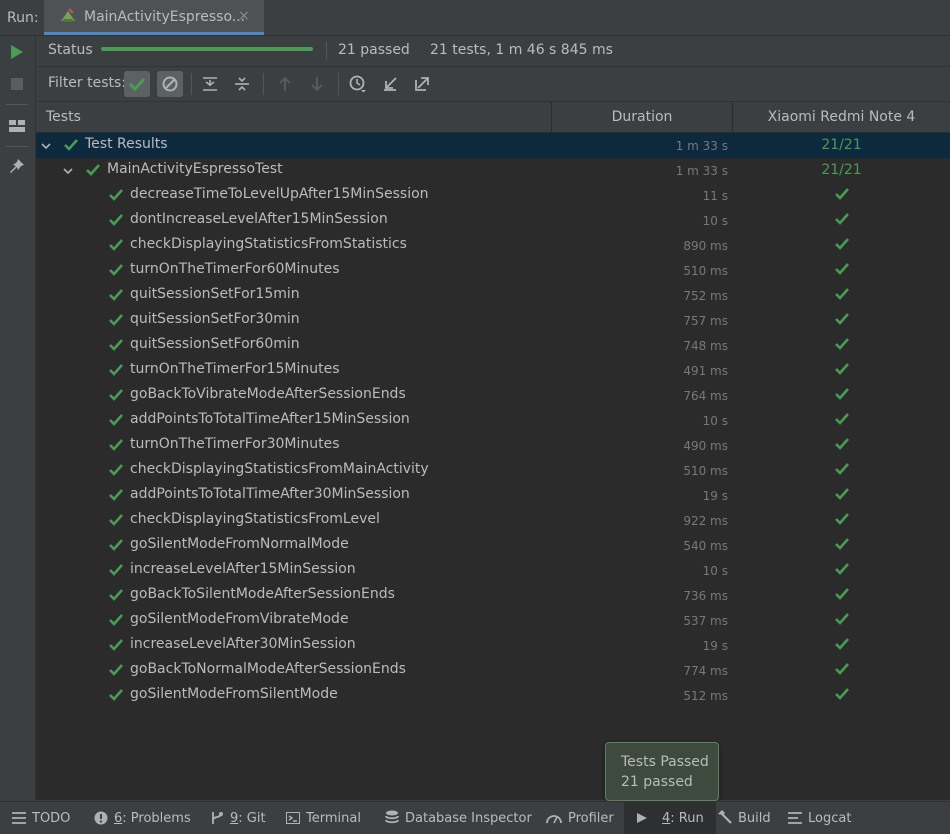 The image size is (950, 834). I want to click on tool-window-profiler: Profiler, so click(580, 818).